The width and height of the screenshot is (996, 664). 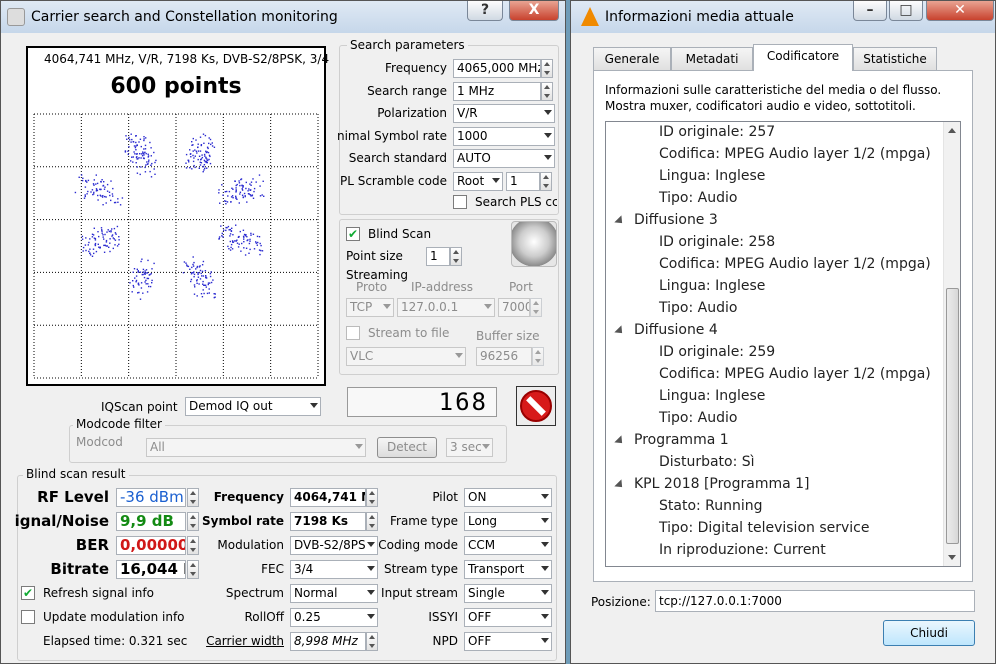 What do you see at coordinates (952, 130) in the screenshot?
I see `scroll-up-icon` at bounding box center [952, 130].